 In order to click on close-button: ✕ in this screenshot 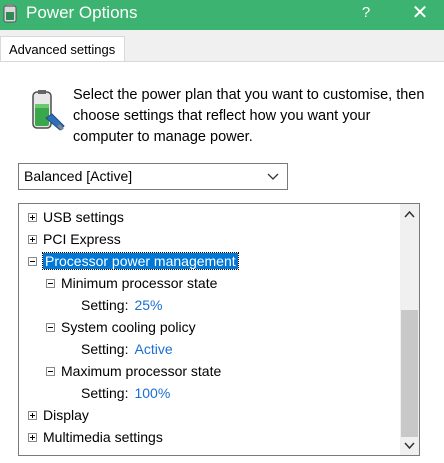, I will do `click(420, 13)`.